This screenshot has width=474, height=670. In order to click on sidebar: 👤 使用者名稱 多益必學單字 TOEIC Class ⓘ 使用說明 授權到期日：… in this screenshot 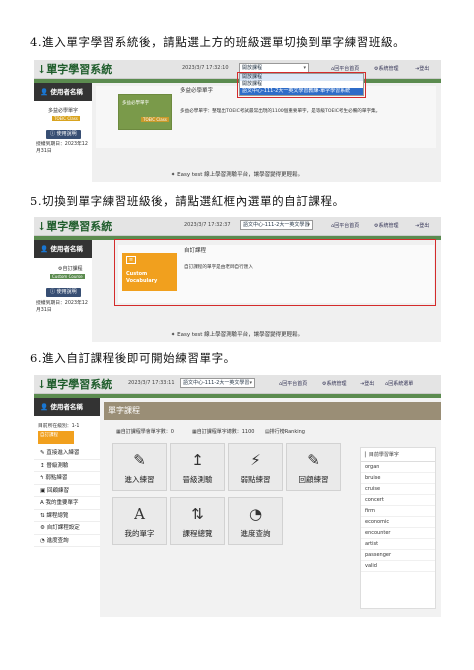, I will do `click(63, 132)`.